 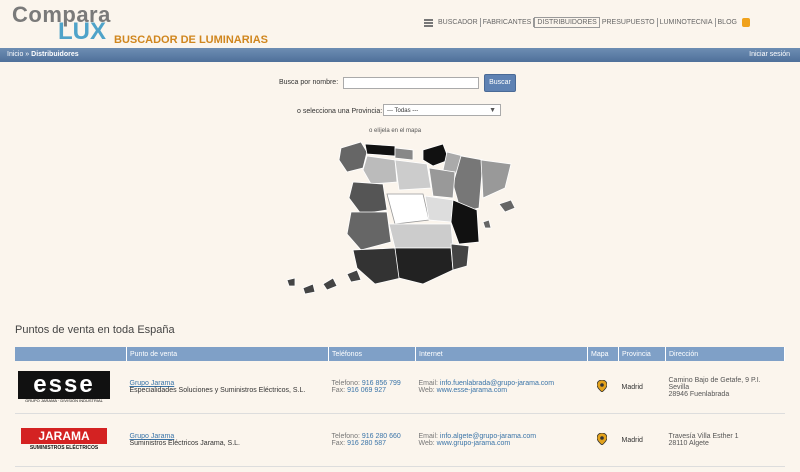 What do you see at coordinates (395, 131) in the screenshot?
I see `map-label: o elíjela en el mapa` at bounding box center [395, 131].